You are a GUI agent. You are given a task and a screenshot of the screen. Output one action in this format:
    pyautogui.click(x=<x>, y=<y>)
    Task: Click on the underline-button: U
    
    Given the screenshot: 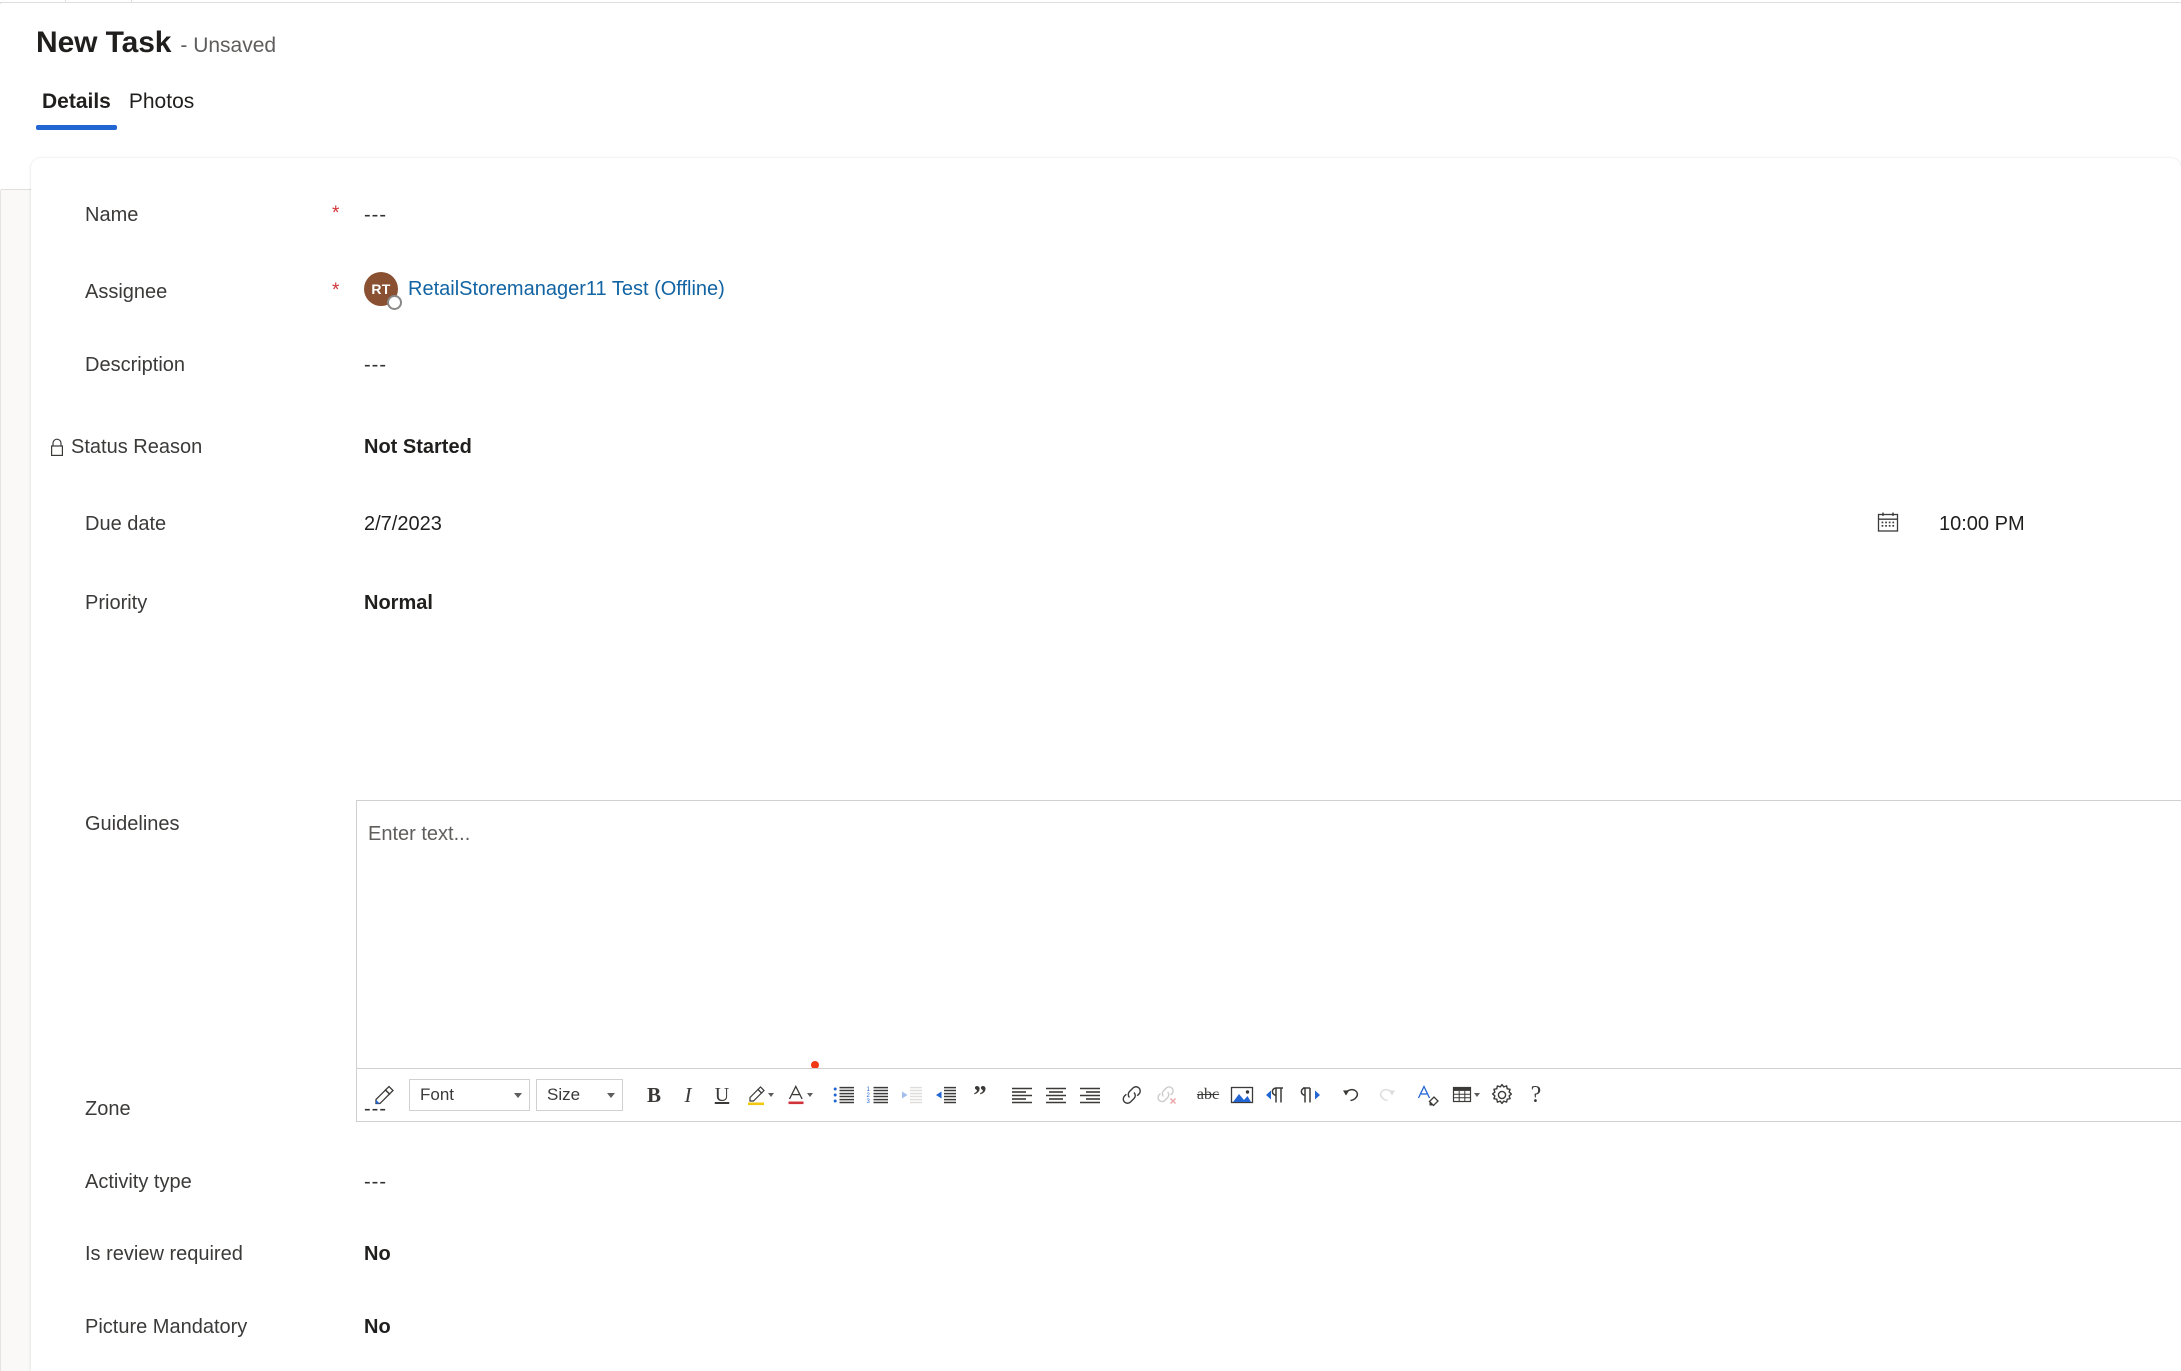 What is the action you would take?
    pyautogui.click(x=722, y=1095)
    